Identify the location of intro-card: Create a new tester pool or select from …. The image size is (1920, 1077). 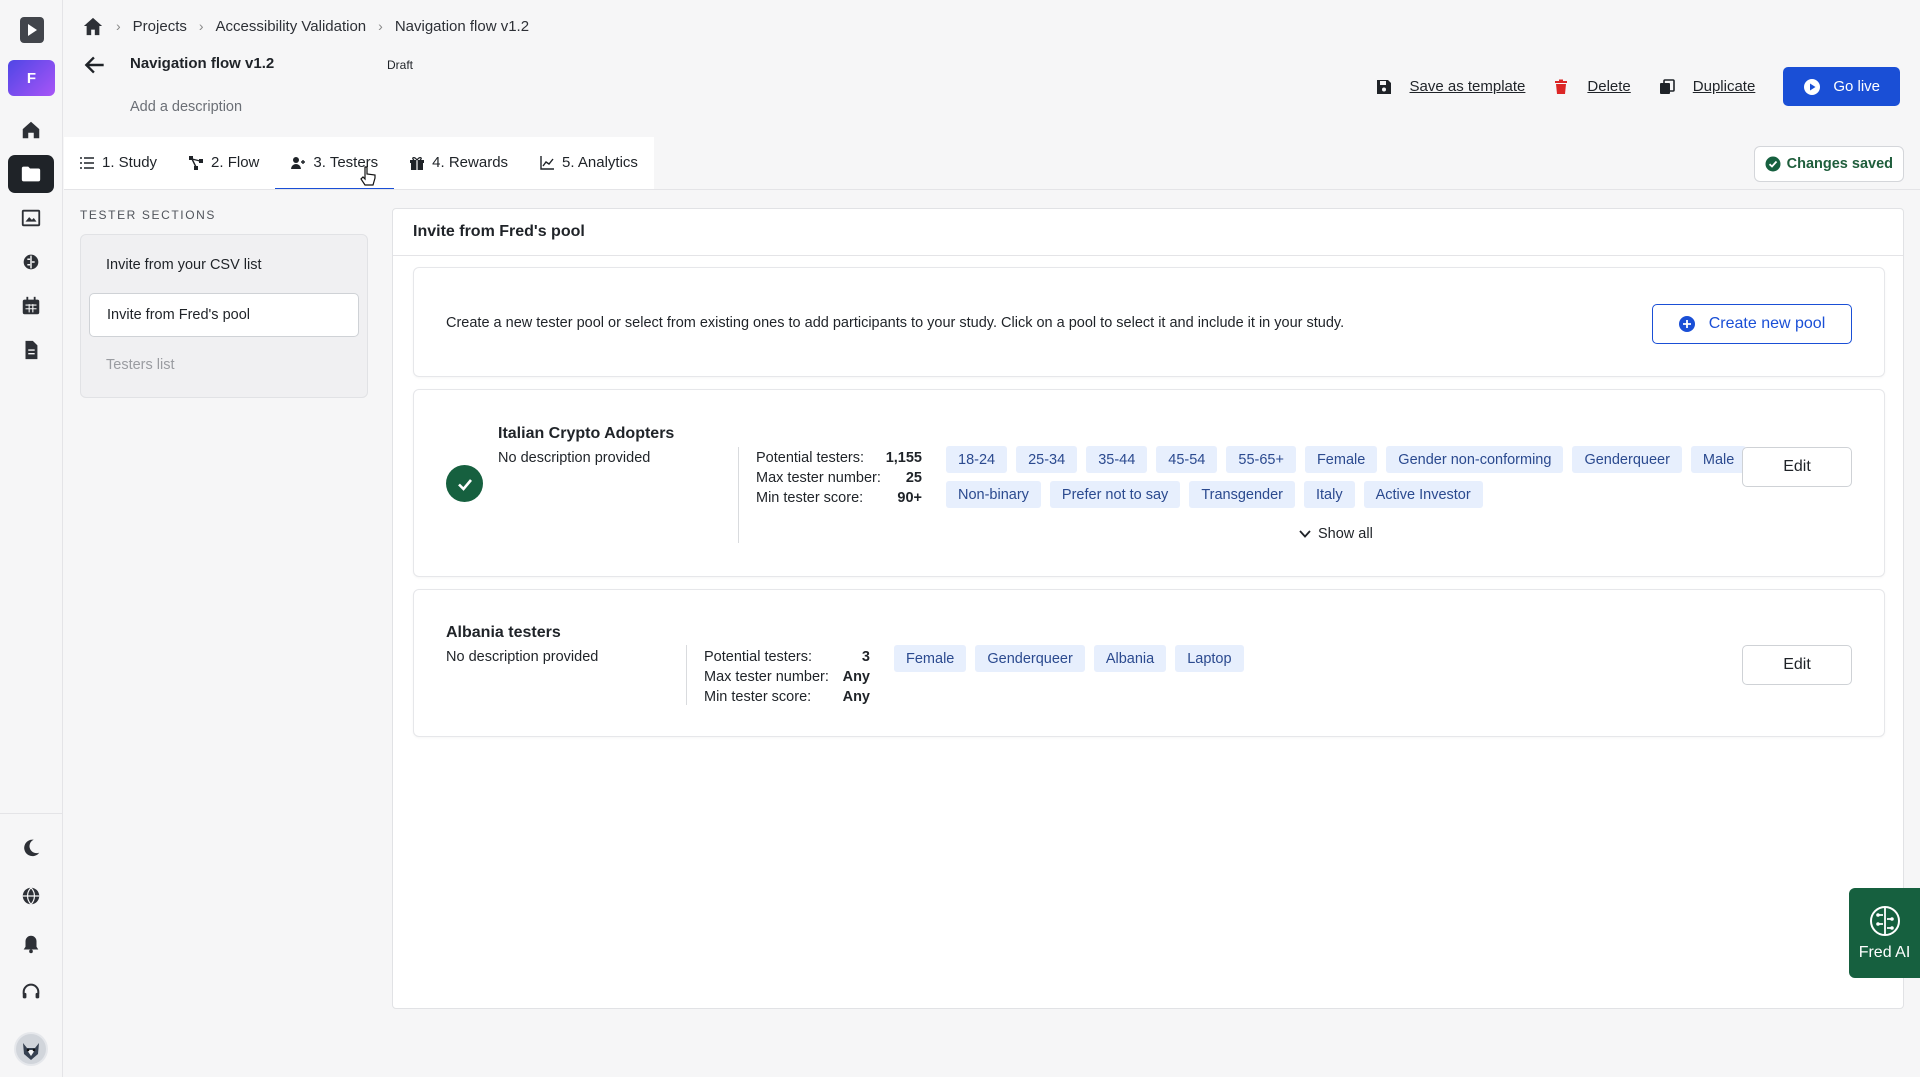
(1149, 322).